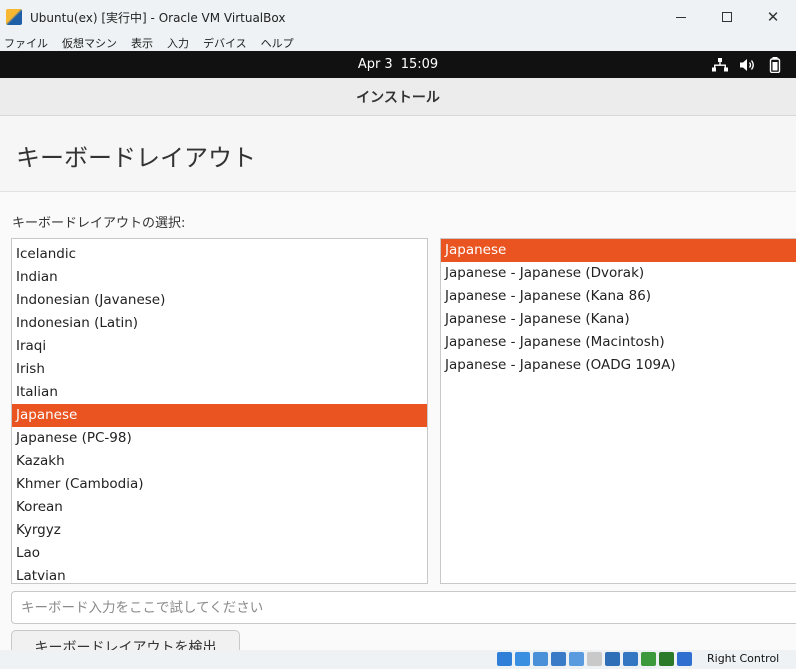  I want to click on shared-folders-icon, so click(594, 659).